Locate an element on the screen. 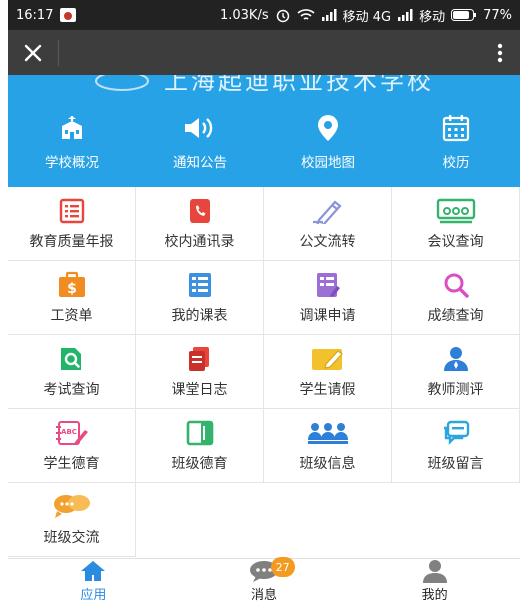 The width and height of the screenshot is (520, 603). action-divider is located at coordinates (58, 52).